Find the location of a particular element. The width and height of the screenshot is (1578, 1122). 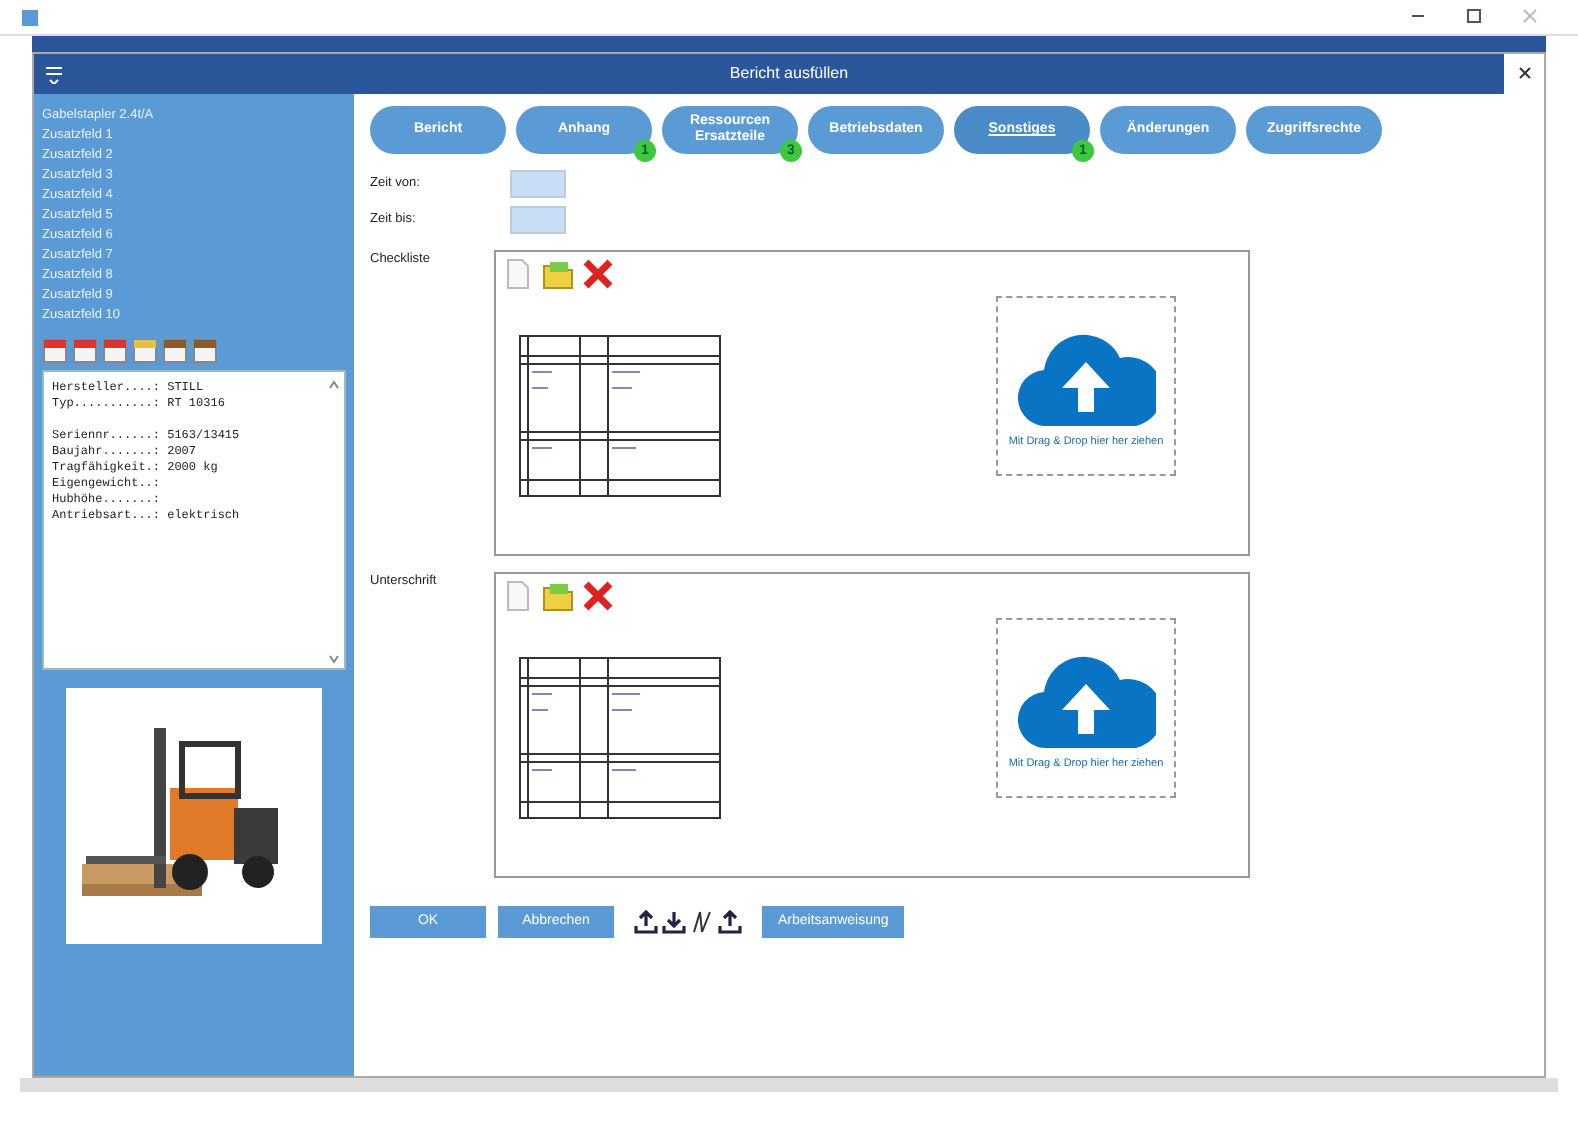

maximize-icon is located at coordinates (1474, 16).